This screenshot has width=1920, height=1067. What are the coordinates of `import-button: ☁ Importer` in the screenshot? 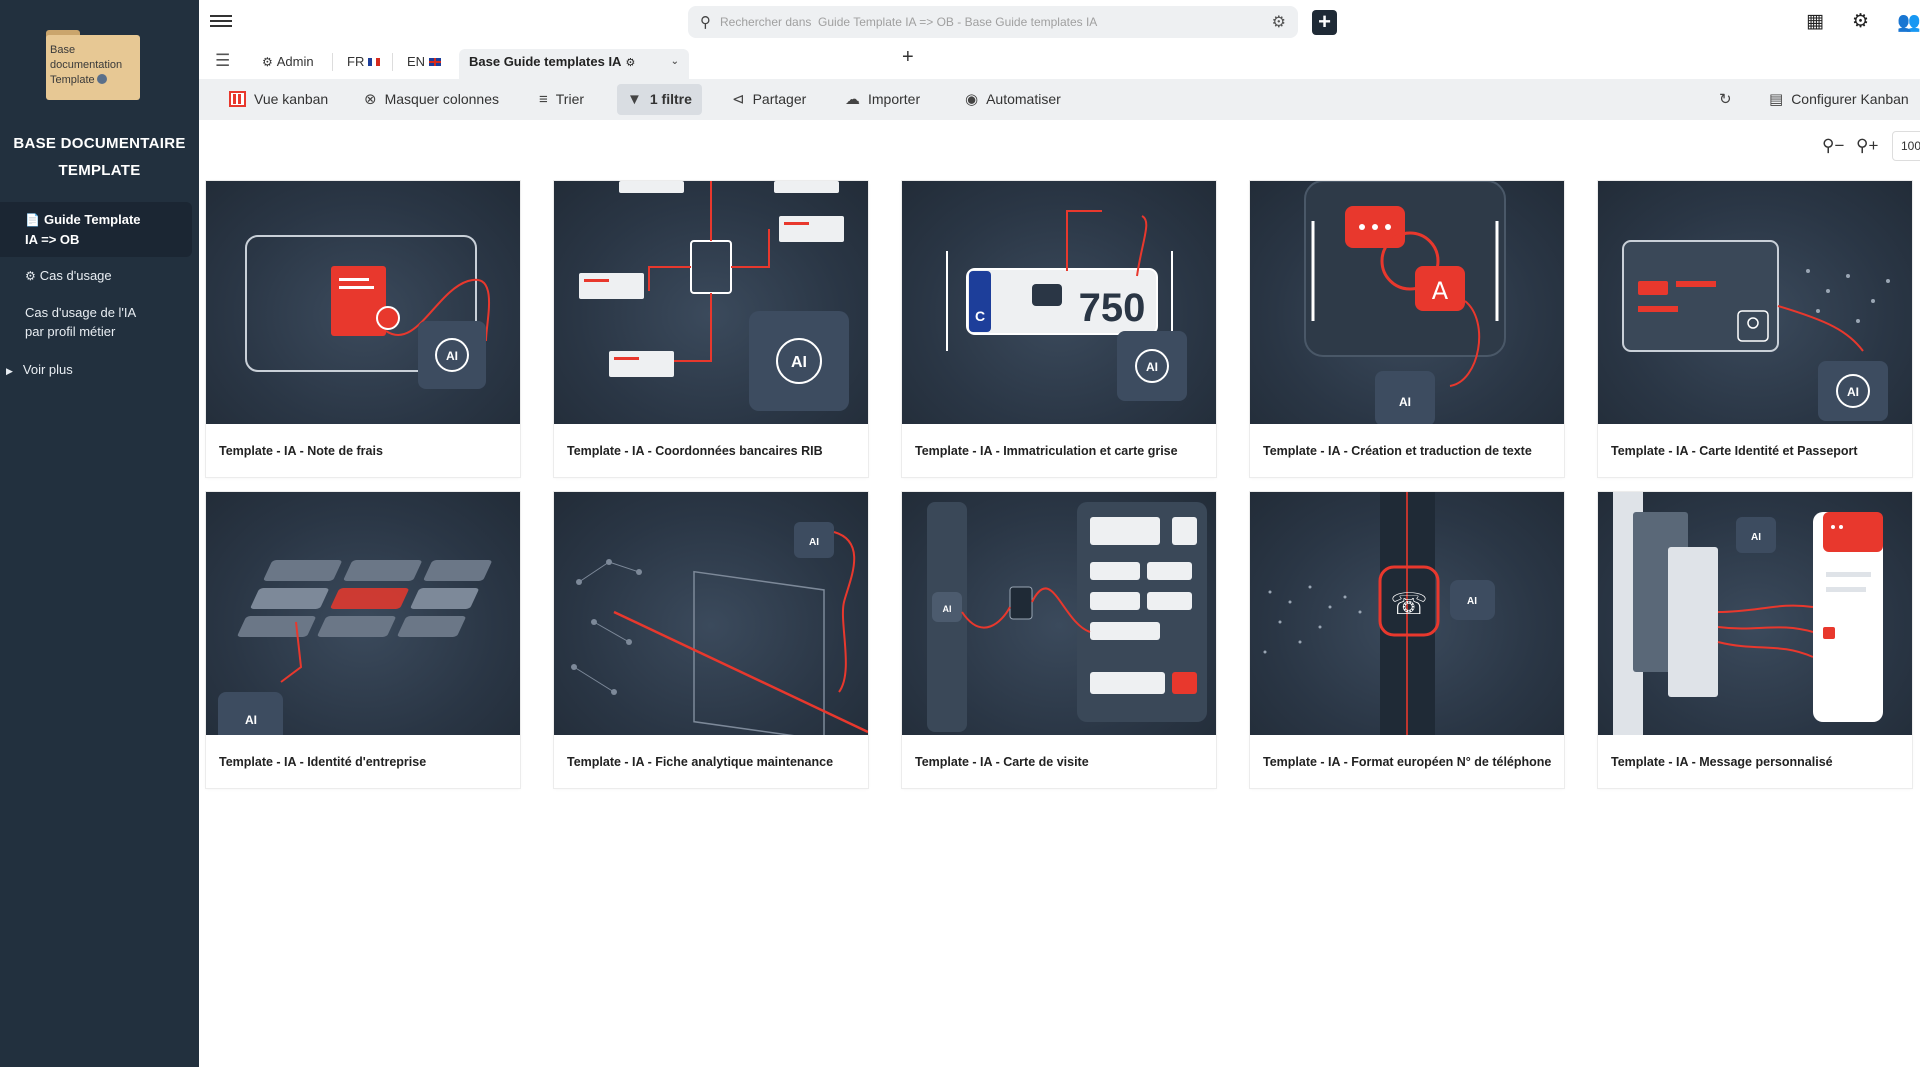 It's located at (882, 99).